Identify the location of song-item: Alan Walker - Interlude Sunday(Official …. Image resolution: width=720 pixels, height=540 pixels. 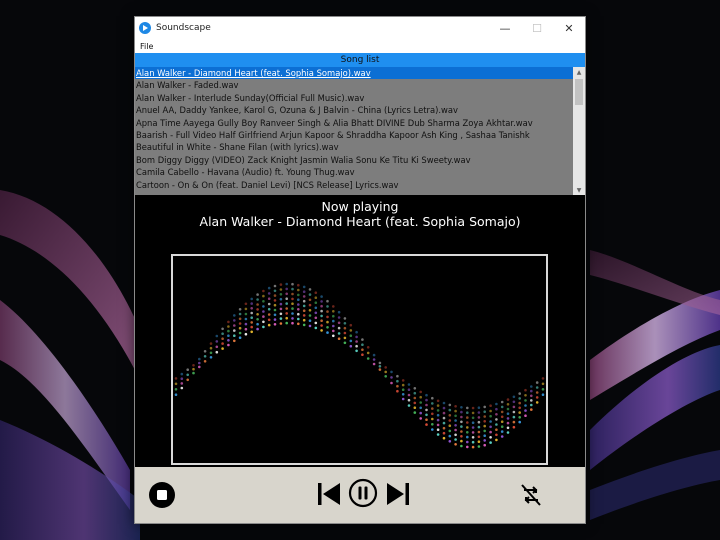
(354, 98).